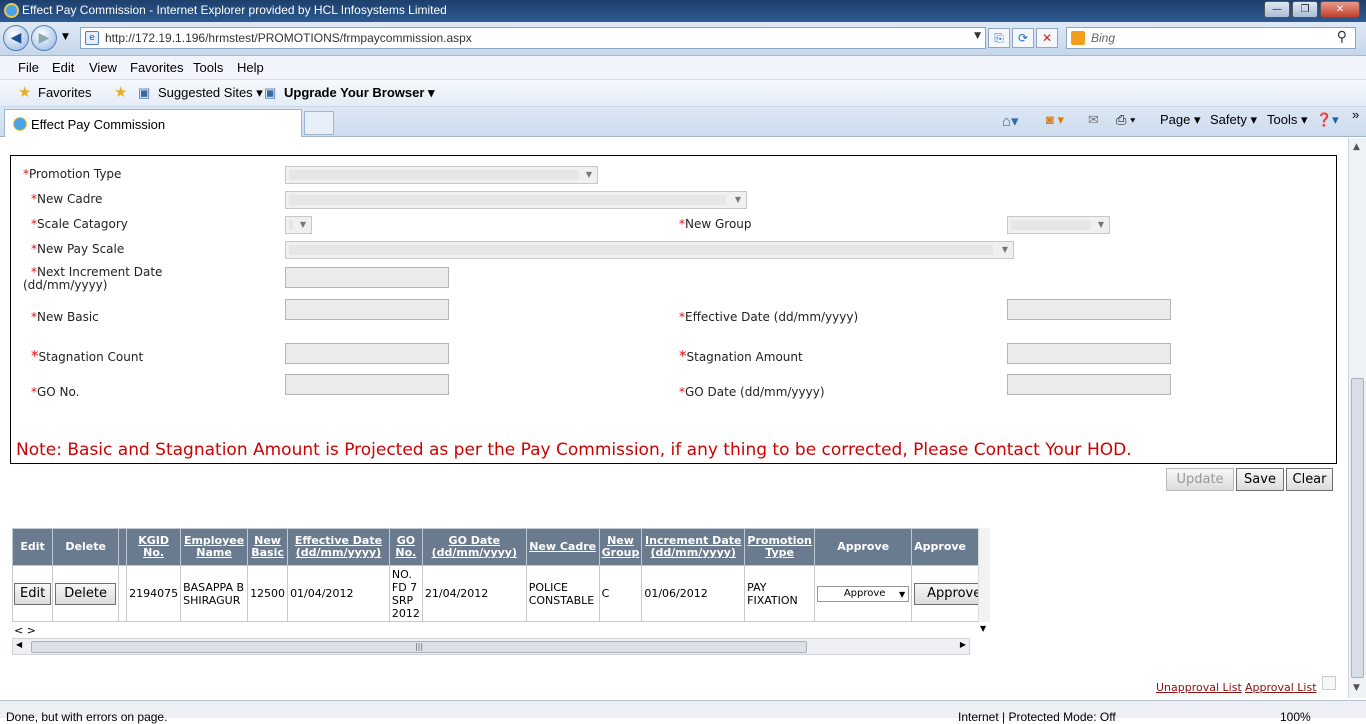  Describe the element at coordinates (780, 593) in the screenshot. I see `cell-promotion-type: PAY FIXATION` at that location.